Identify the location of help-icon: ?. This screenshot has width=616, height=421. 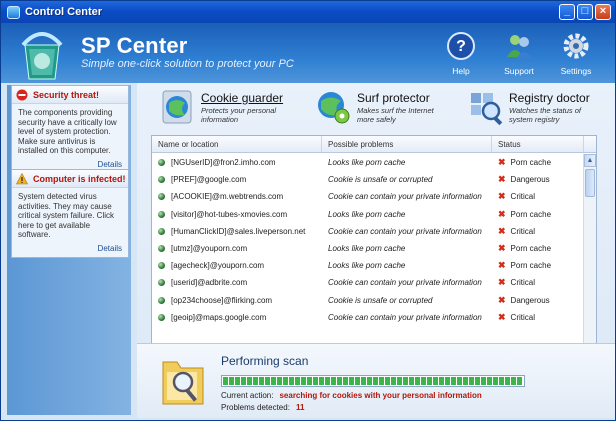
(461, 46).